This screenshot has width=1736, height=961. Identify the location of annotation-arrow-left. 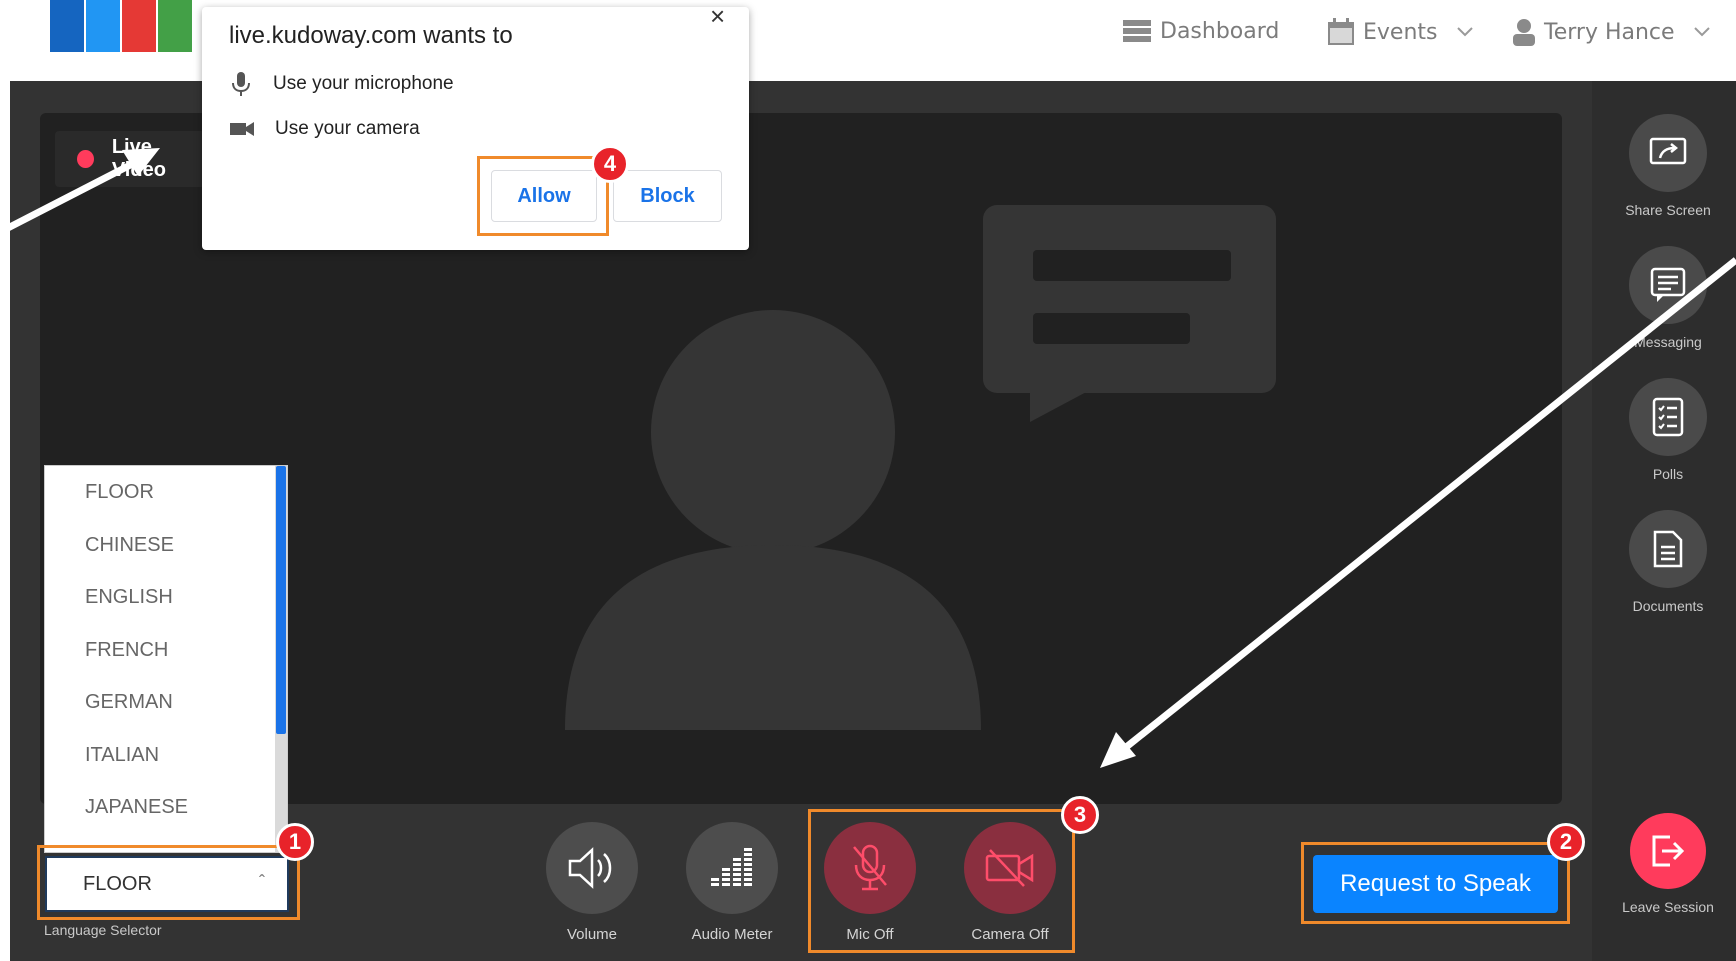
(71, 196).